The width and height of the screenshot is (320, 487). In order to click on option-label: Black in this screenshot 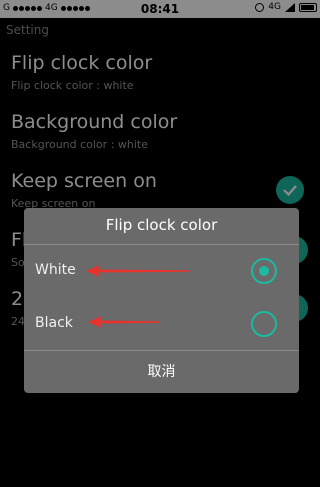, I will do `click(54, 323)`.